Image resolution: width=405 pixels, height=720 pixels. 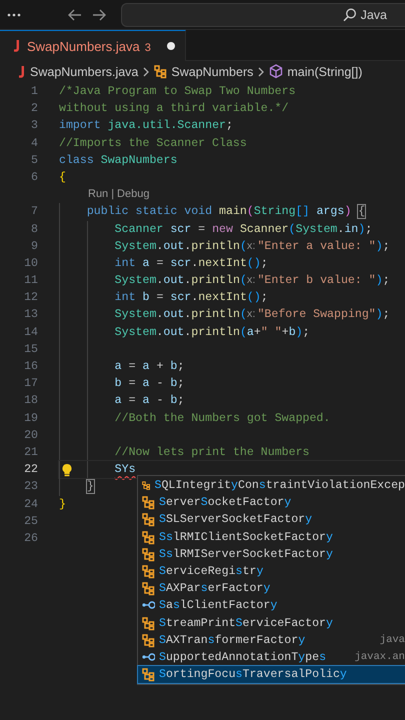 What do you see at coordinates (146, 125) in the screenshot?
I see `code-line: import java.util.Scanner;` at bounding box center [146, 125].